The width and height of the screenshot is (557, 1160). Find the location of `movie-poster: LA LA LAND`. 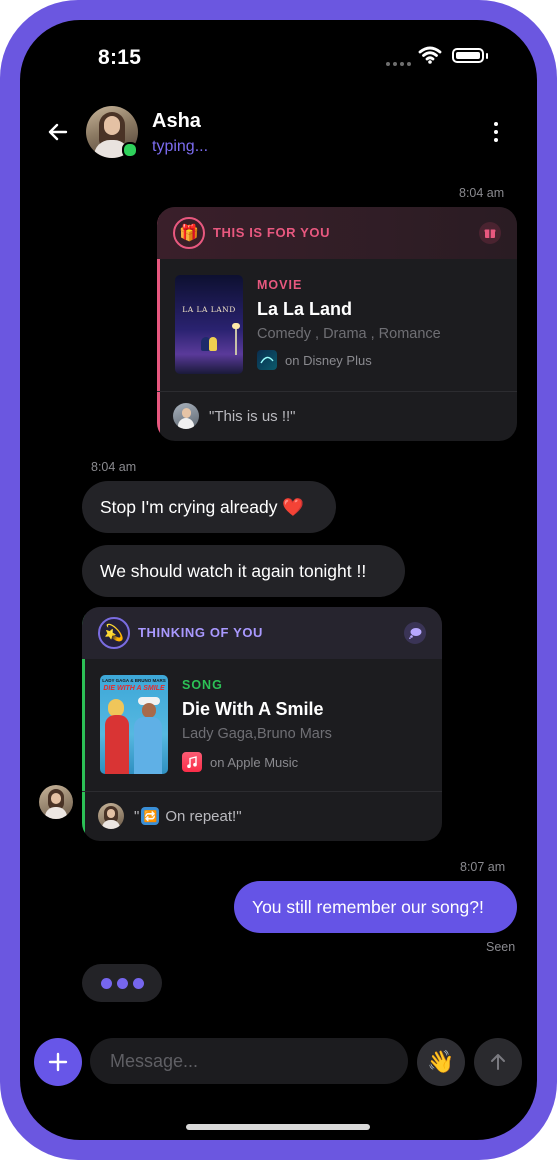

movie-poster: LA LA LAND is located at coordinates (209, 324).